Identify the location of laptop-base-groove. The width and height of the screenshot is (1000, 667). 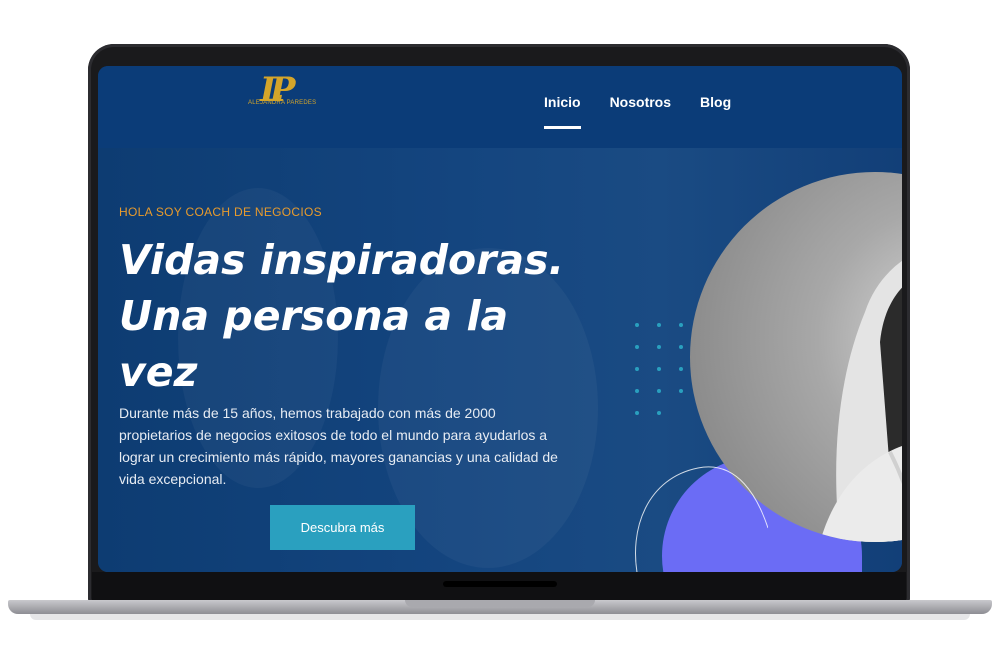
(500, 603).